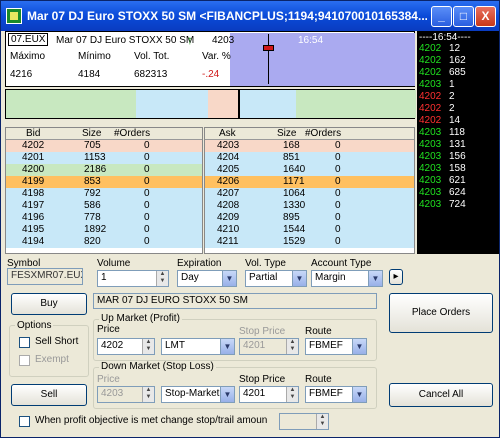  Describe the element at coordinates (463, 16) in the screenshot. I see `maximize-button: □` at that location.